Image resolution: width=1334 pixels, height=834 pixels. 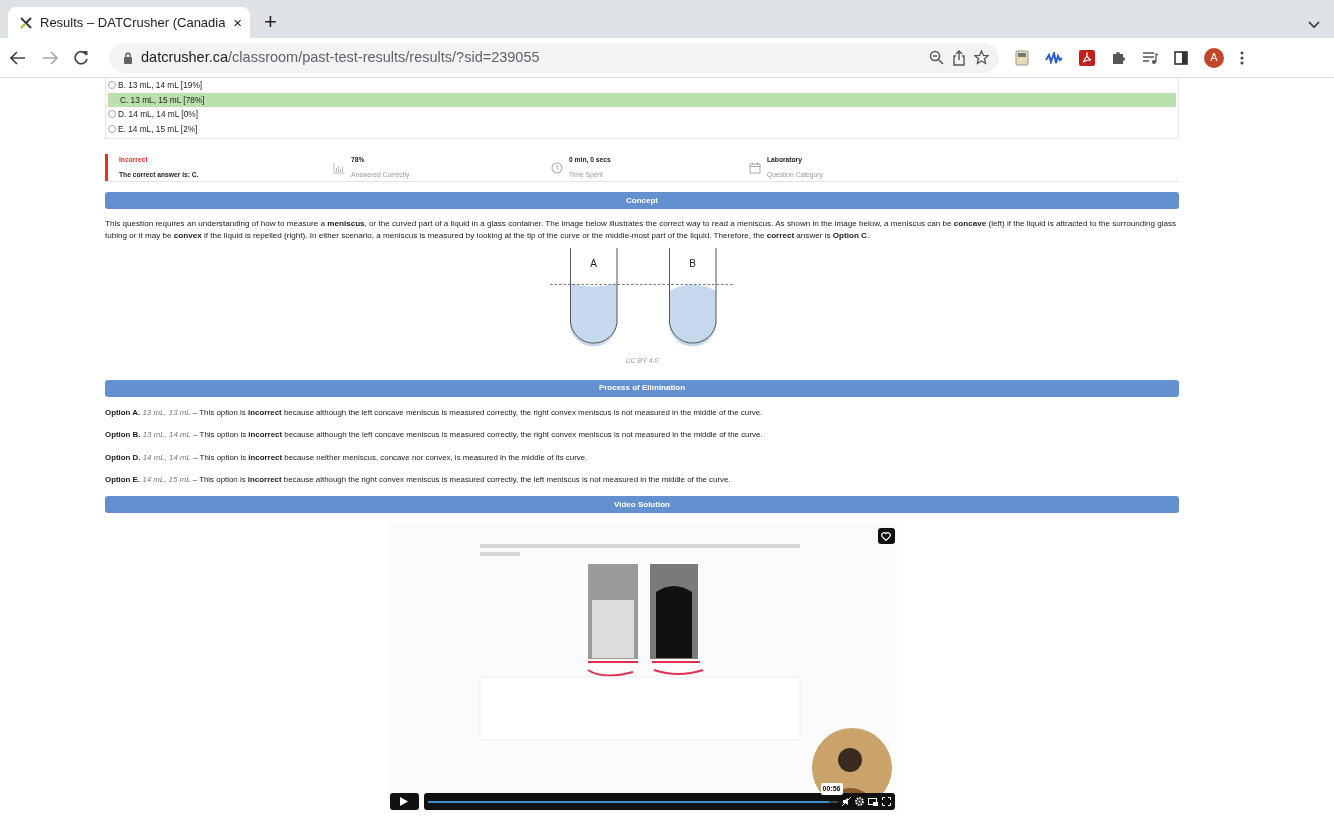 What do you see at coordinates (81, 57) in the screenshot?
I see `reload-icon` at bounding box center [81, 57].